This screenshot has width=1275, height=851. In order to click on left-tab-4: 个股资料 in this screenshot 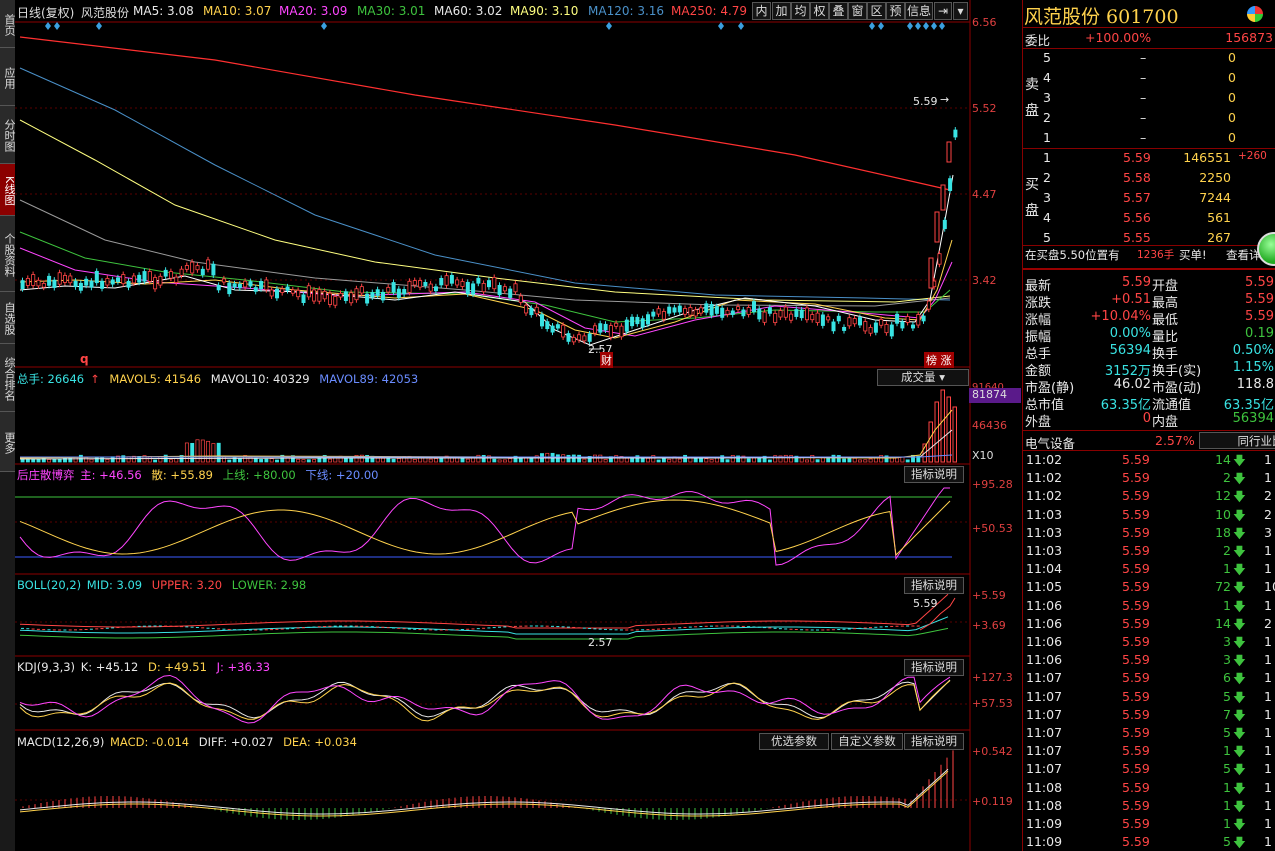, I will do `click(8, 254)`.